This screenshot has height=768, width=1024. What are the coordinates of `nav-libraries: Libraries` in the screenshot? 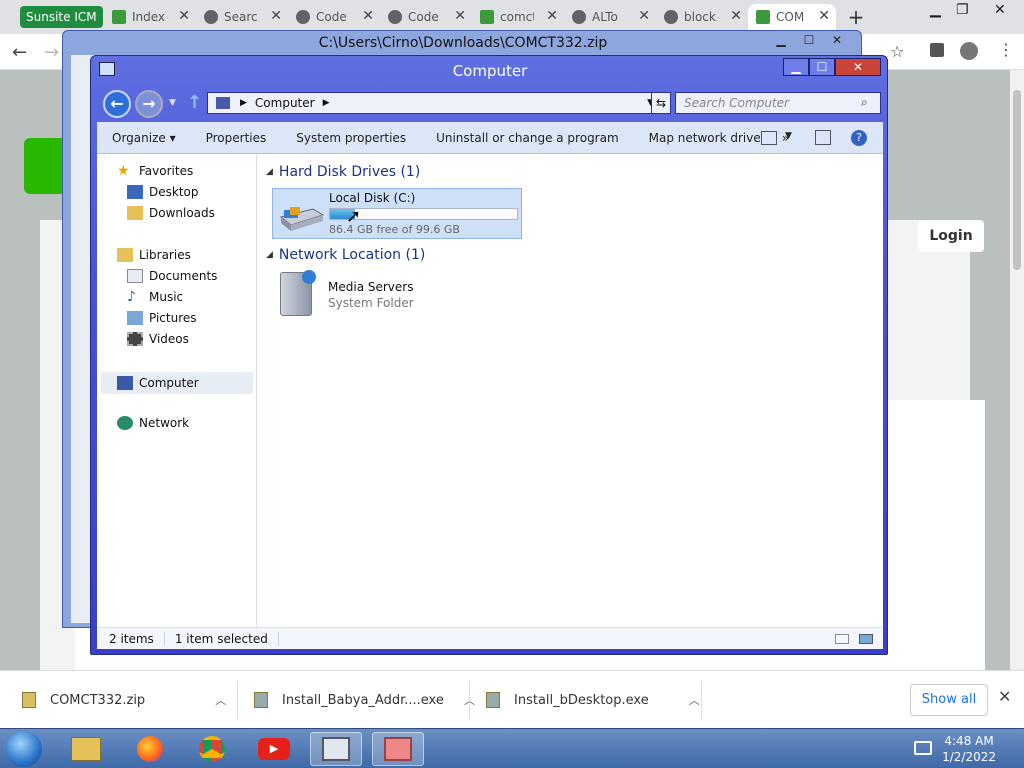 It's located at (154, 255).